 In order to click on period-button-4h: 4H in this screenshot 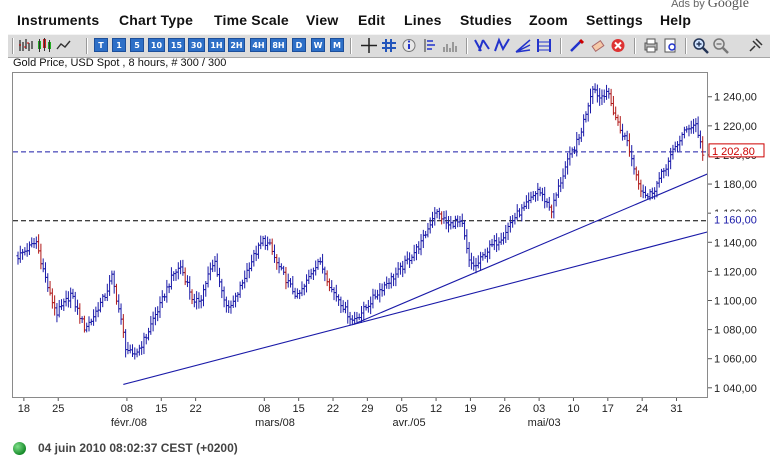, I will do `click(258, 45)`.